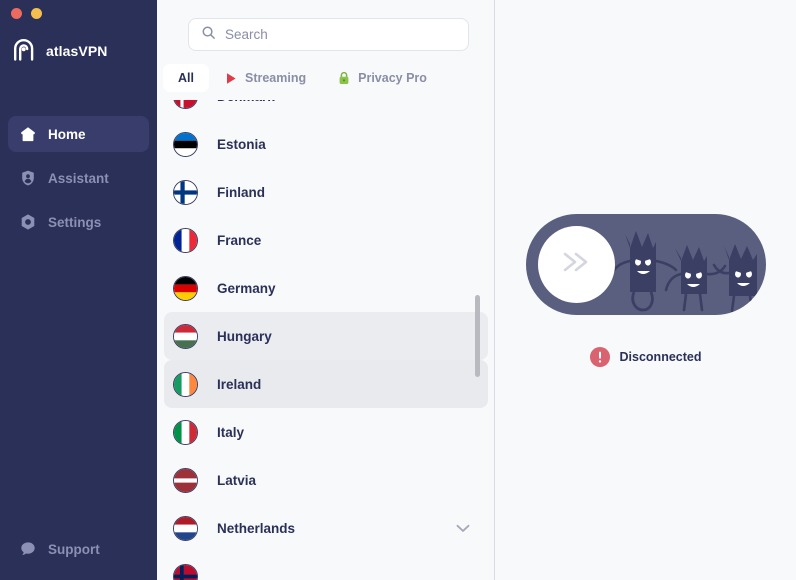  I want to click on connection-toggle-knob, so click(576, 264).